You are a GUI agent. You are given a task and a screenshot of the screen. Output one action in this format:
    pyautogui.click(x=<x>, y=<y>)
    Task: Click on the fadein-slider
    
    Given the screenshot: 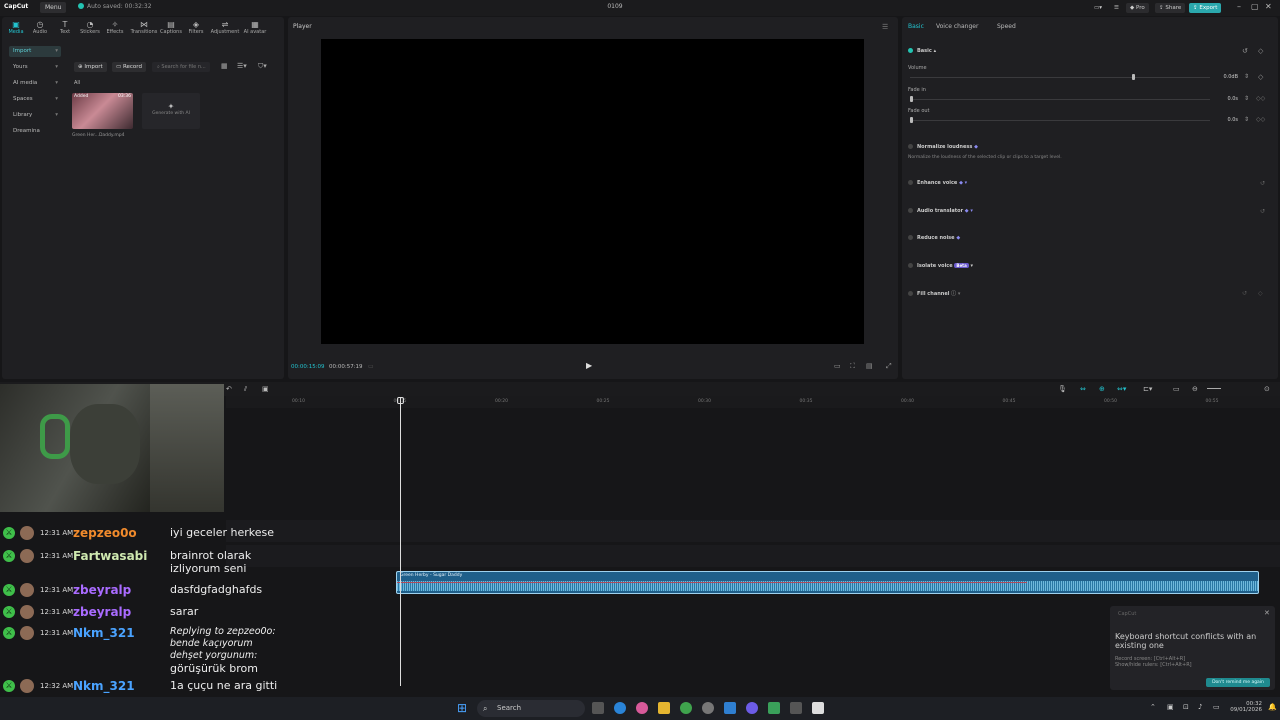 What is the action you would take?
    pyautogui.click(x=1060, y=99)
    